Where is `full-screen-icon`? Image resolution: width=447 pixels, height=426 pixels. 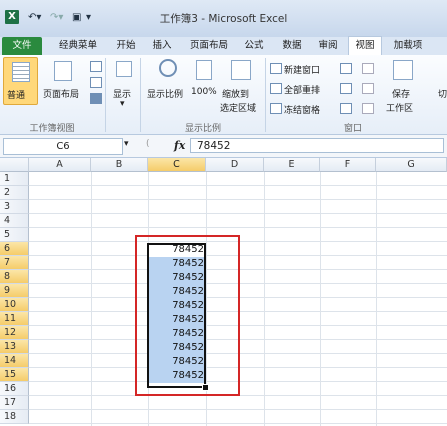
full-screen-icon is located at coordinates (96, 98).